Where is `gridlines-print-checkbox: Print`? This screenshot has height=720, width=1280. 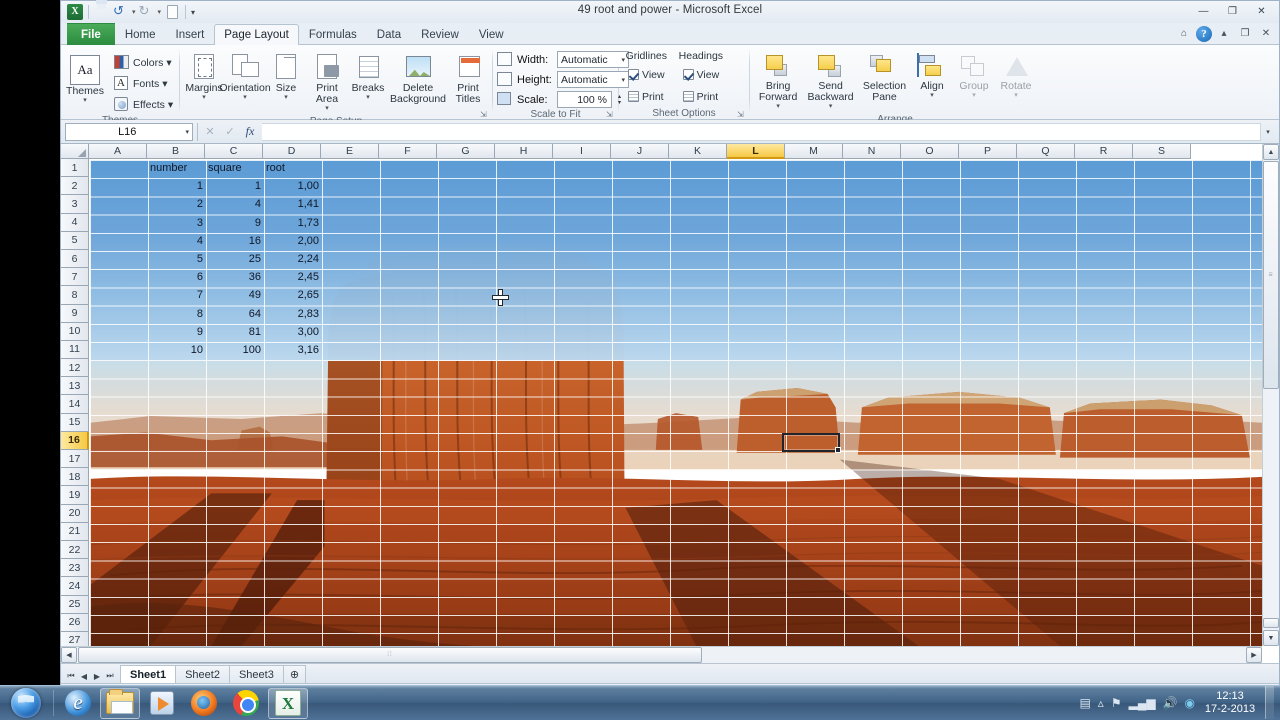
gridlines-print-checkbox: Print is located at coordinates (646, 96).